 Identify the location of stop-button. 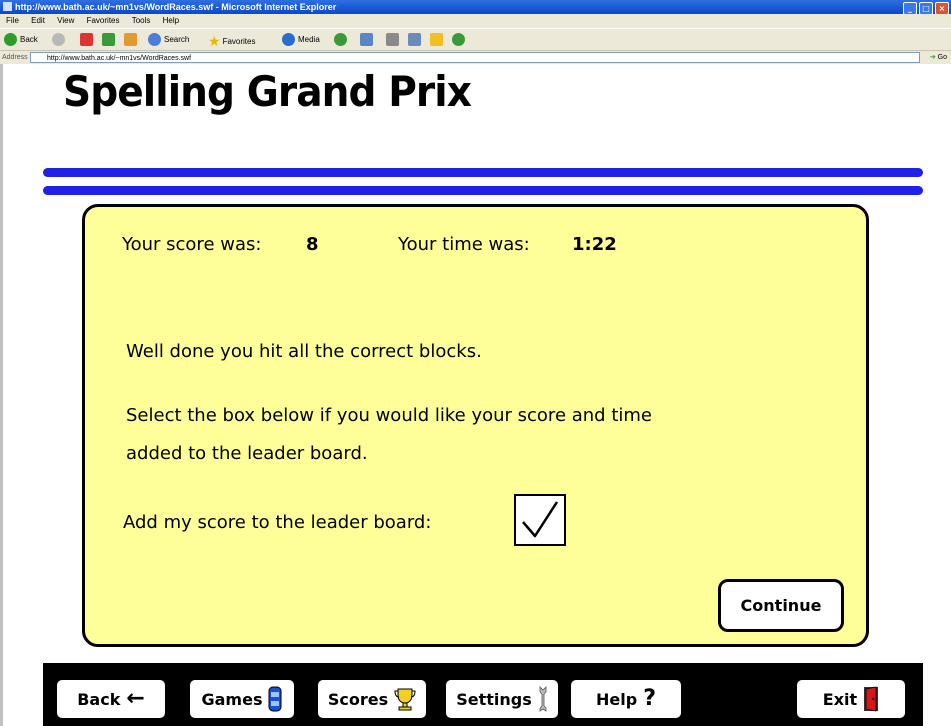
(88, 39).